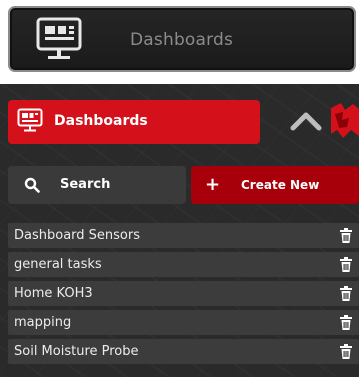  Describe the element at coordinates (306, 121) in the screenshot. I see `chevron-up-icon` at that location.